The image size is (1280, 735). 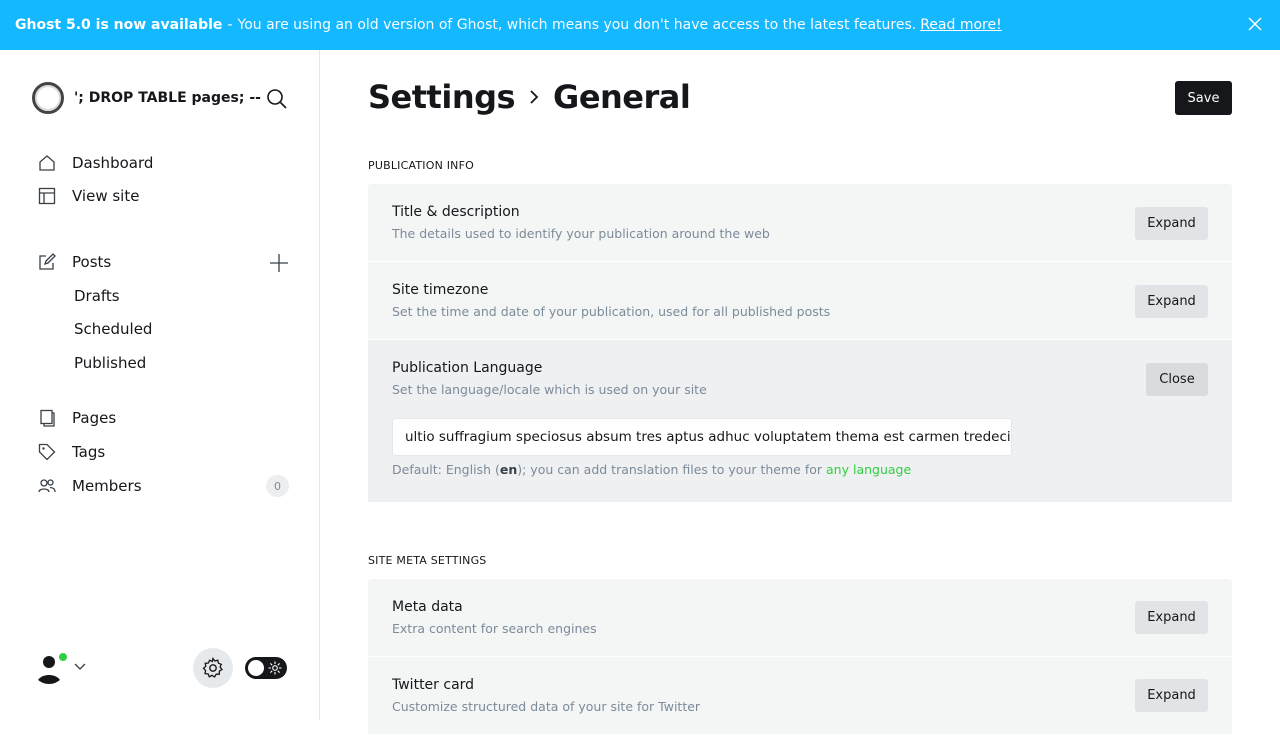 What do you see at coordinates (94, 418) in the screenshot?
I see `sidebar-item-label: Pages` at bounding box center [94, 418].